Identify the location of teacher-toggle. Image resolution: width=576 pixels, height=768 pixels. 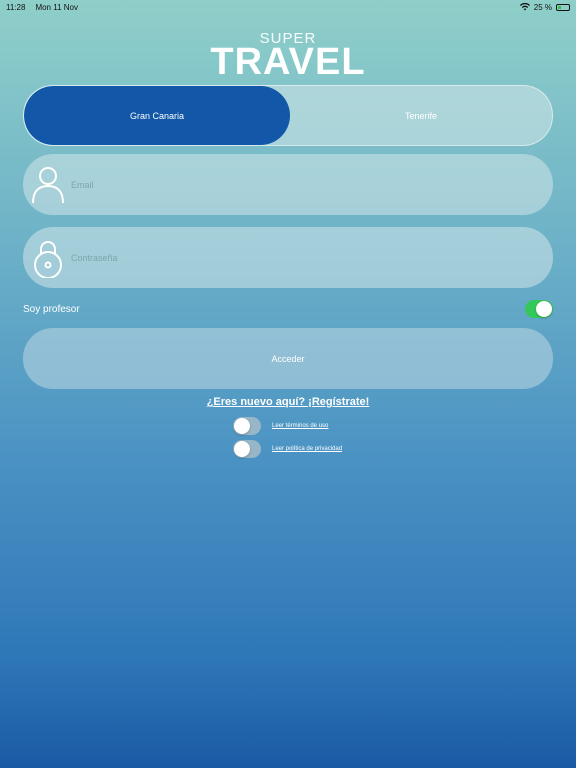
(539, 309).